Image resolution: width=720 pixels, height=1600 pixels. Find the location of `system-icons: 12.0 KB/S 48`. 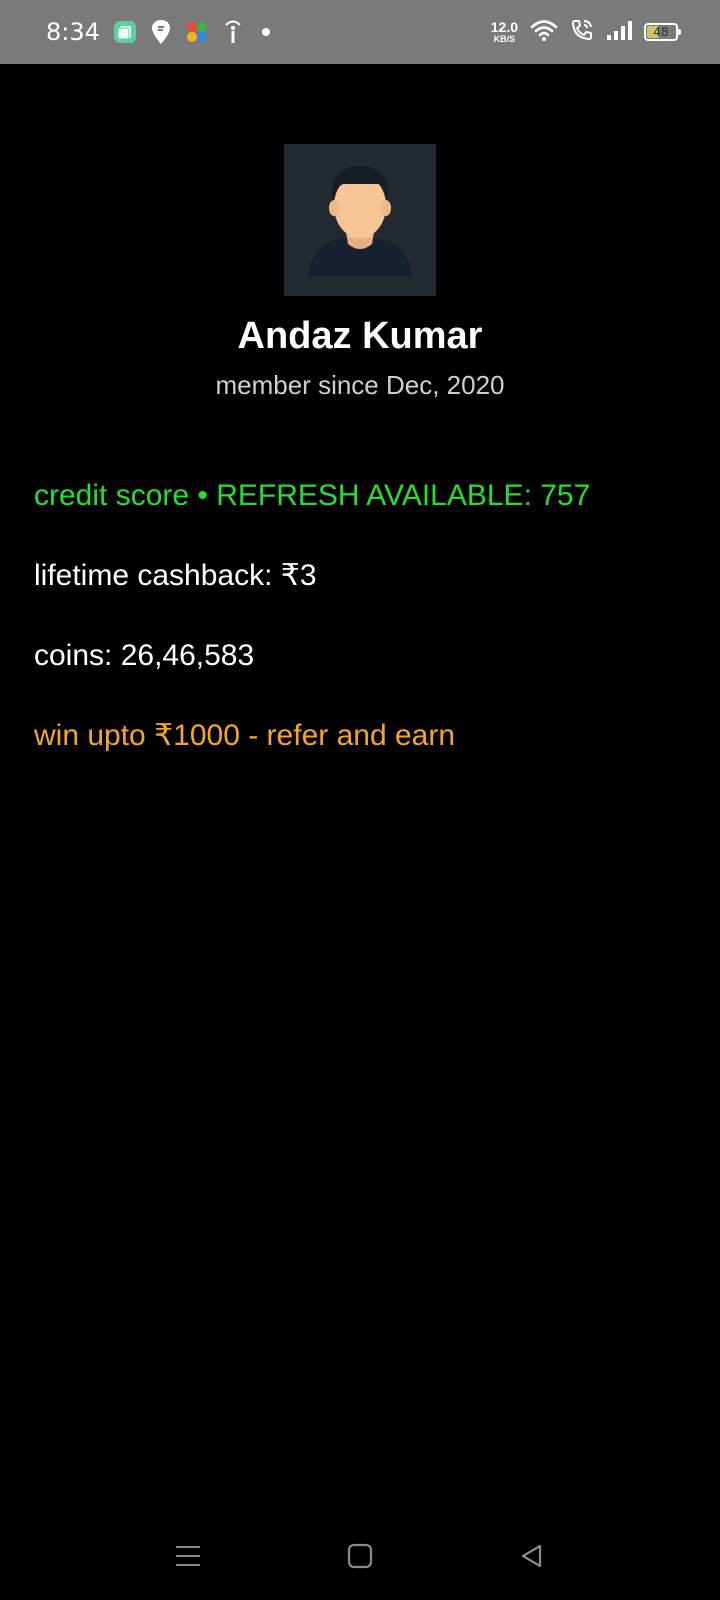

system-icons: 12.0 KB/S 48 is located at coordinates (586, 32).